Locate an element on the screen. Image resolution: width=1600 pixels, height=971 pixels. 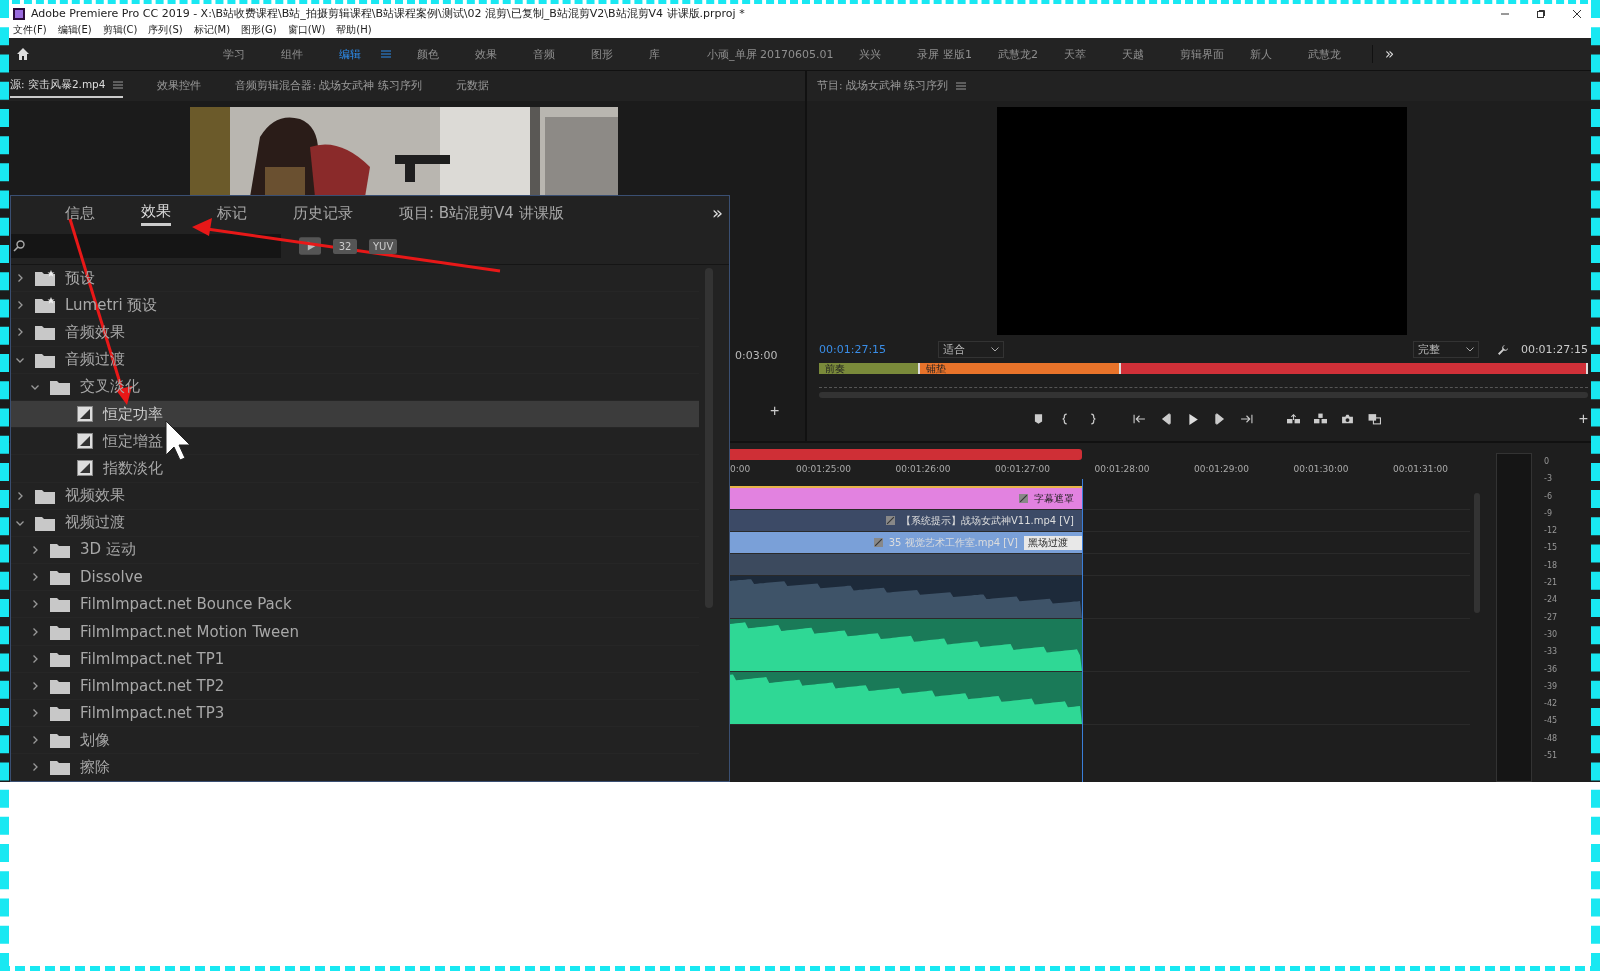
folder-item: 擦除 is located at coordinates (355, 767).